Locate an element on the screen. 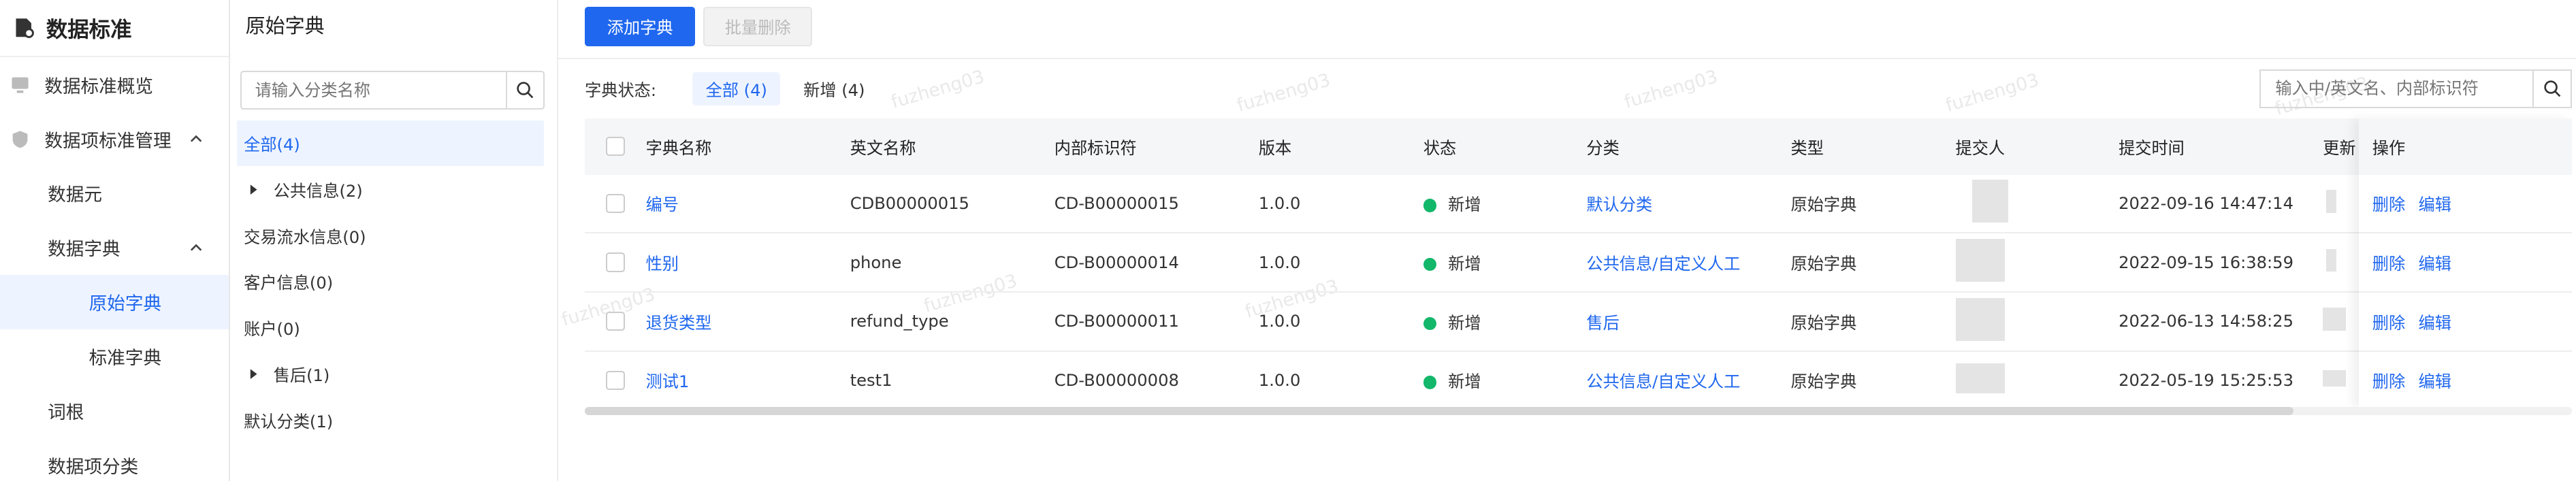 Image resolution: width=2576 pixels, height=492 pixels. tree-node-default: 默认分类(1) is located at coordinates (390, 420).